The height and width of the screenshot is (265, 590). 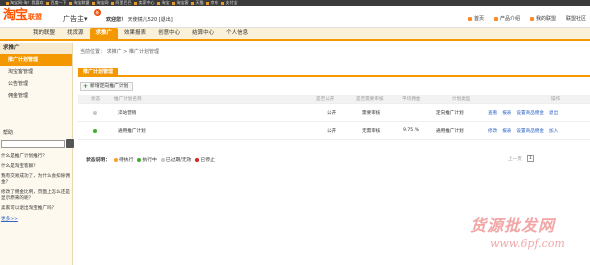 I want to click on column-header: 操作, so click(x=556, y=99).